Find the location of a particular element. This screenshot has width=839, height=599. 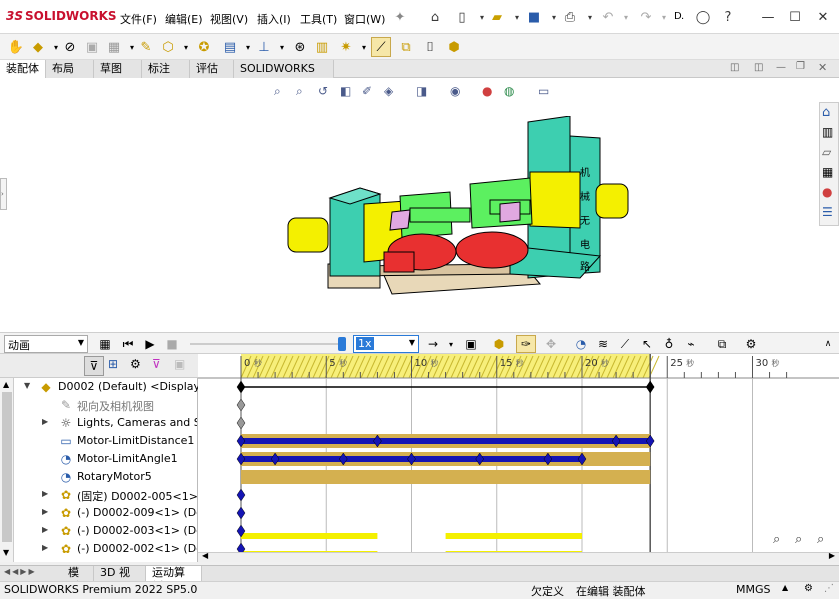

update-speedpak-icon: ⧉ is located at coordinates (406, 47).